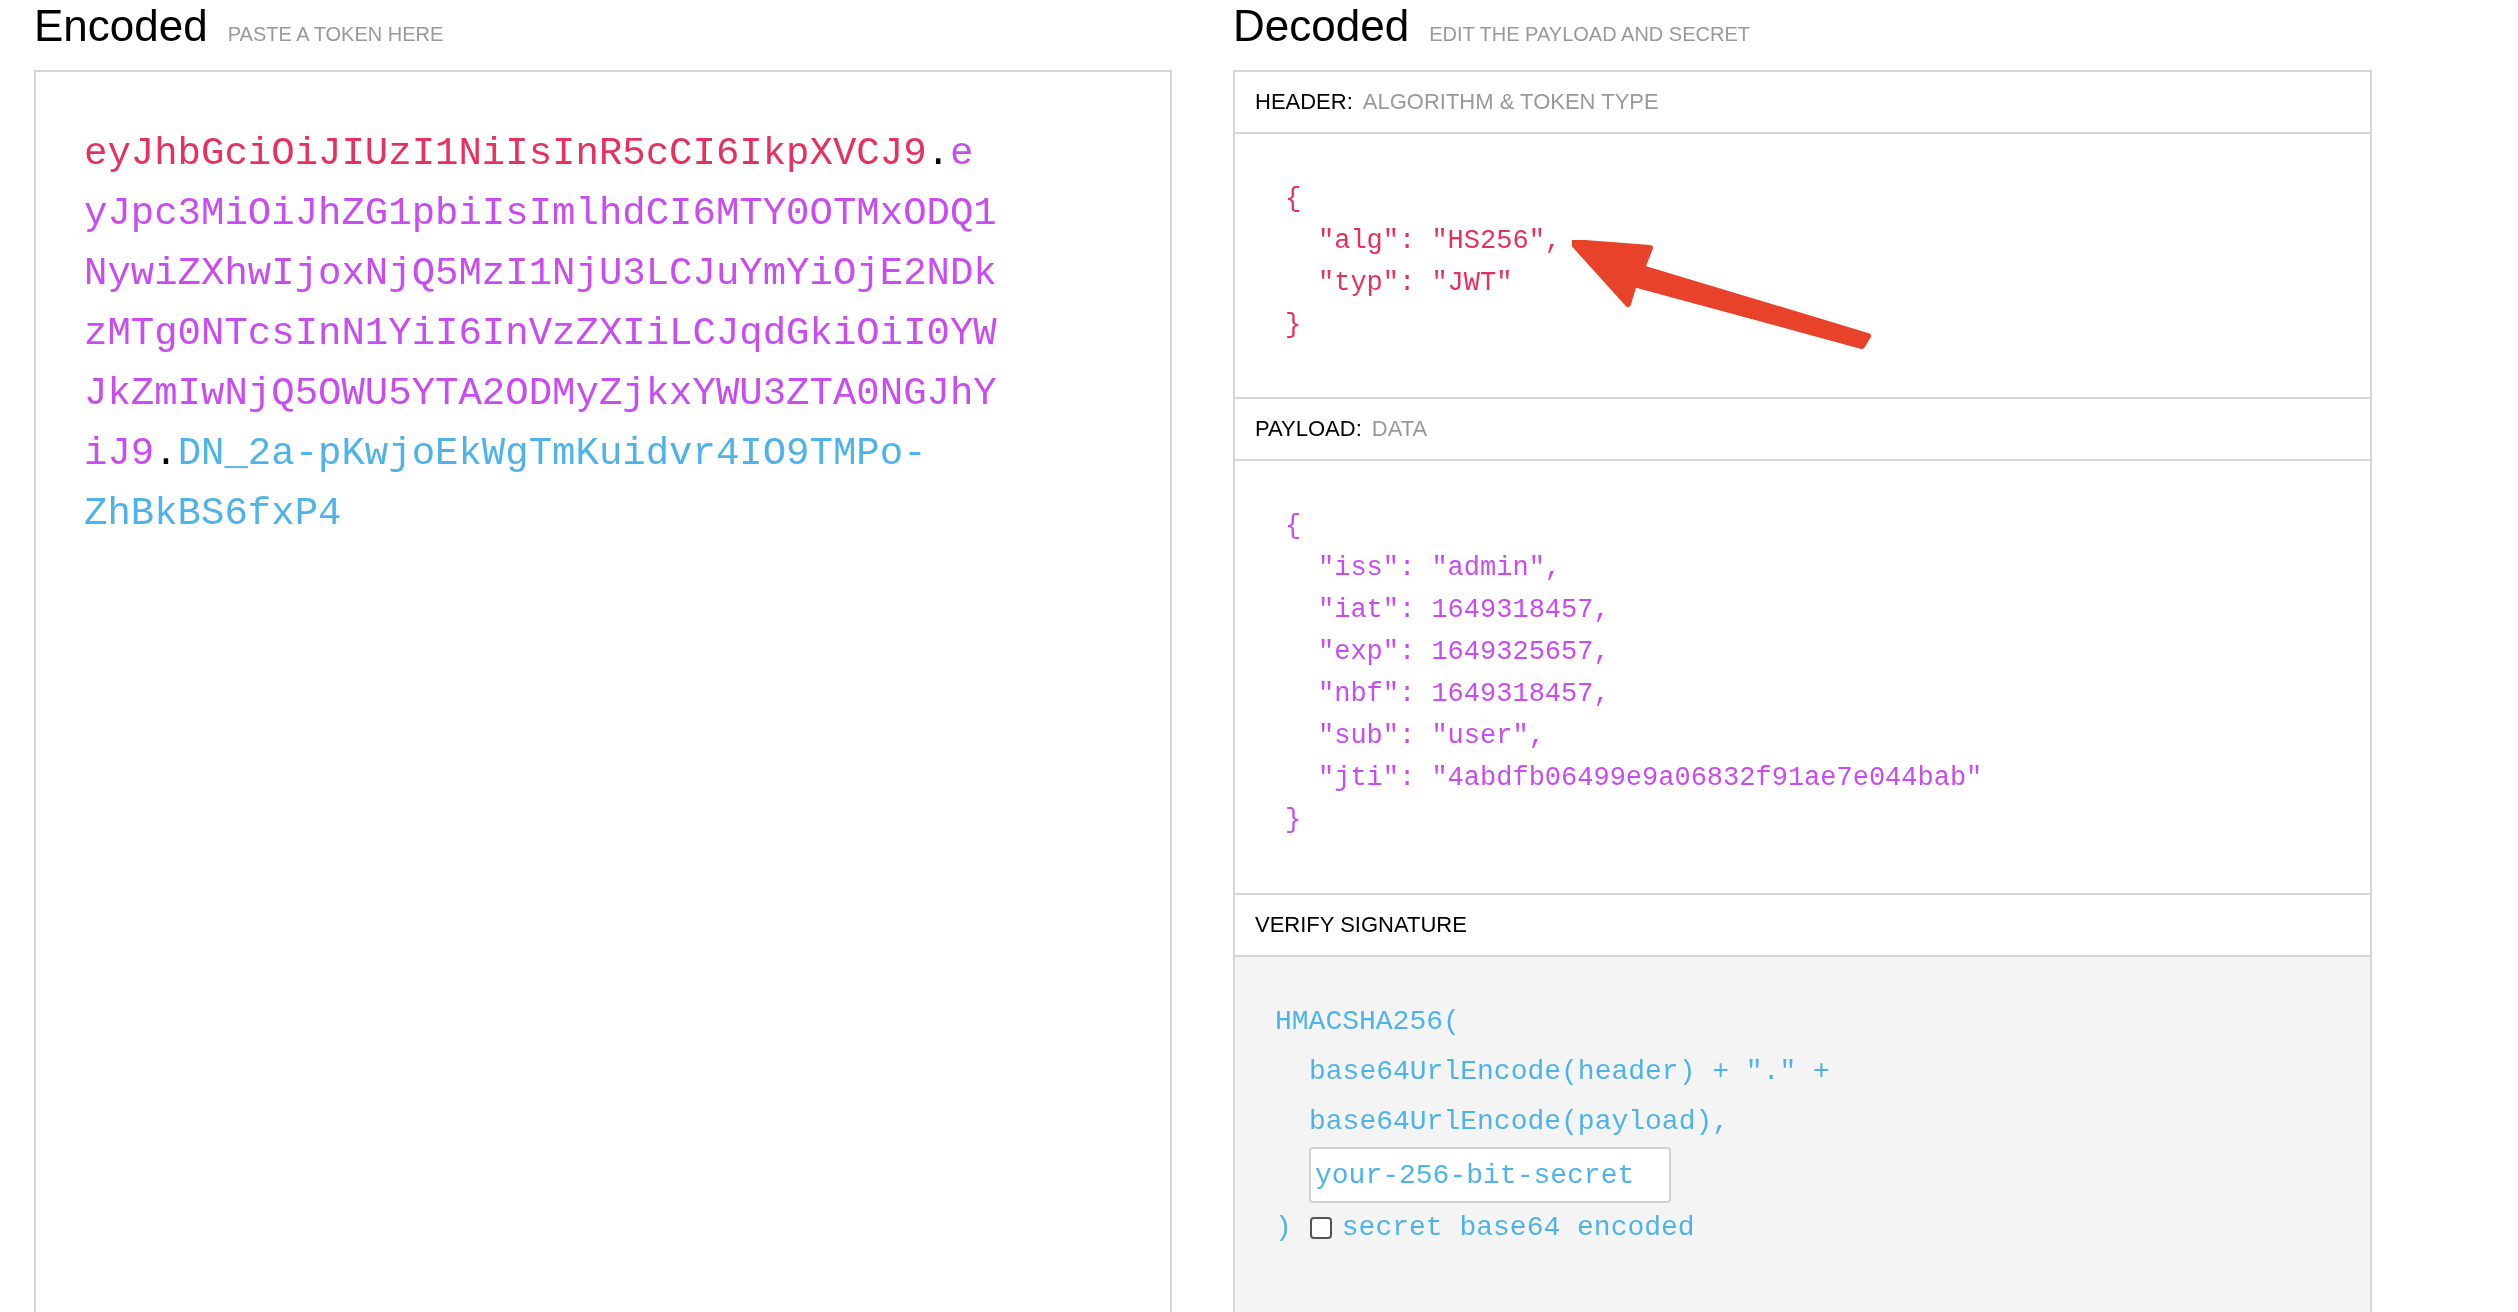 The height and width of the screenshot is (1312, 2518). I want to click on section-label: VERIFY SIGNATURE, so click(1361, 925).